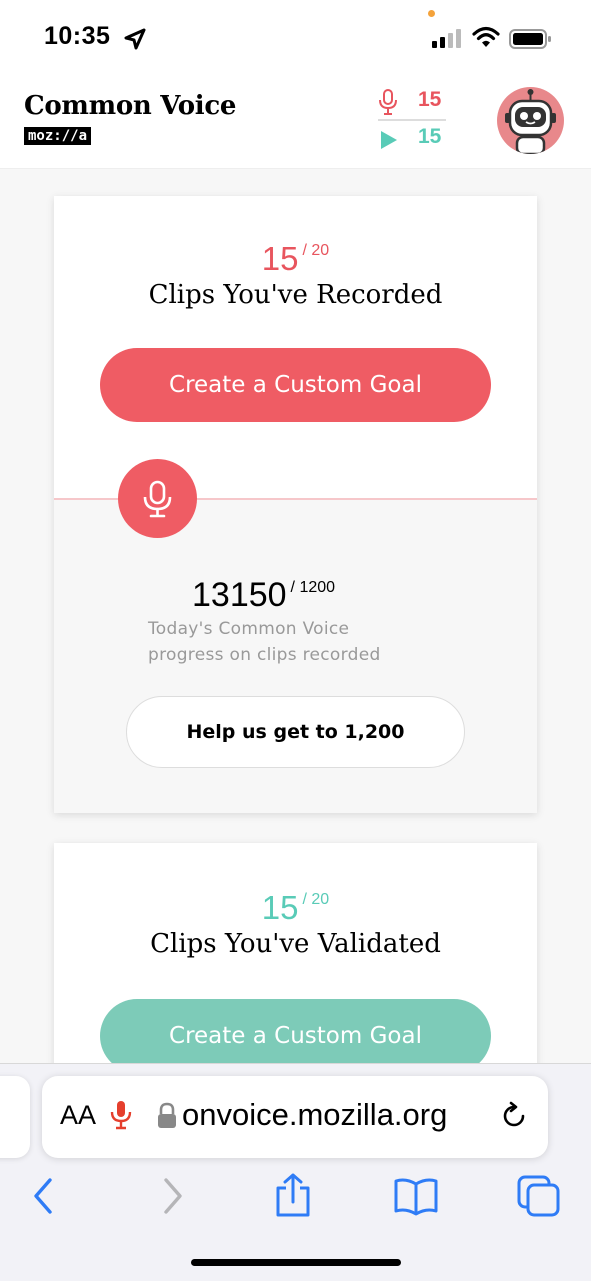 This screenshot has width=591, height=1281. Describe the element at coordinates (539, 1196) in the screenshot. I see `tabs-icon` at that location.